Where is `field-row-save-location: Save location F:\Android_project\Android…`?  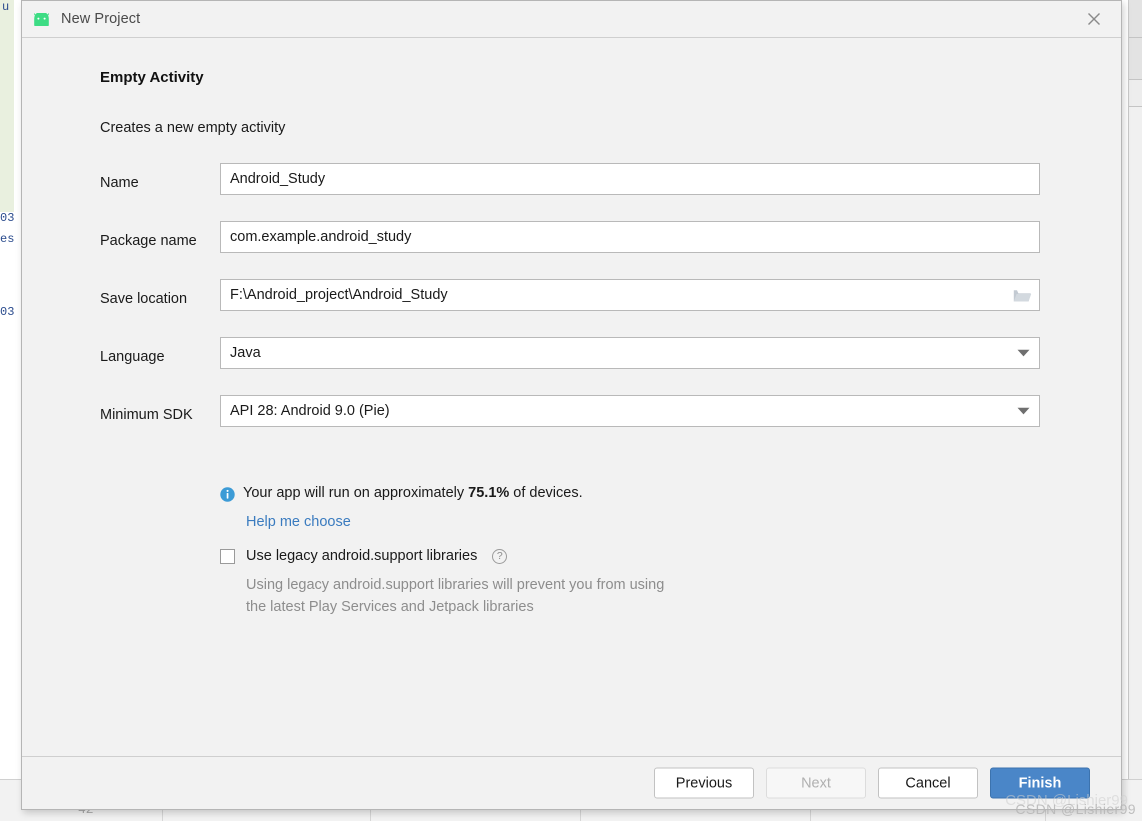
field-row-save-location: Save location F:\Android_project\Android… is located at coordinates (571, 308).